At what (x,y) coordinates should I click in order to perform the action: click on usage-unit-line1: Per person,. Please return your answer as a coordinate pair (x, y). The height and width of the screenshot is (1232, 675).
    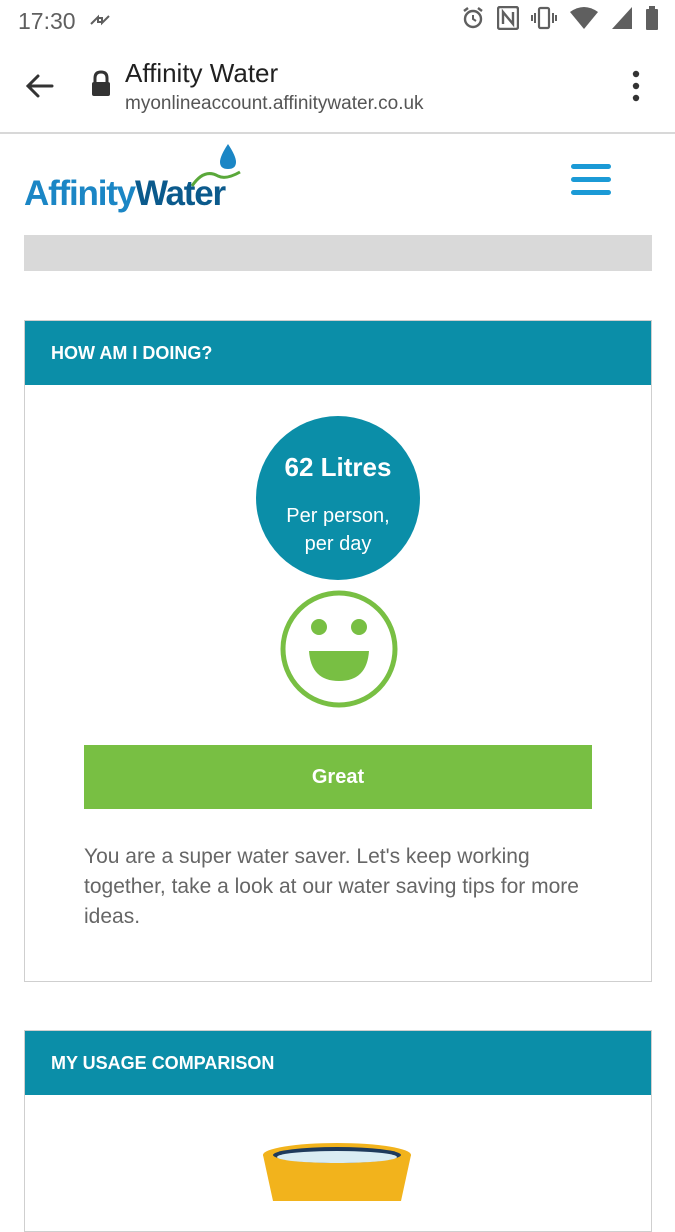
    Looking at the image, I should click on (338, 516).